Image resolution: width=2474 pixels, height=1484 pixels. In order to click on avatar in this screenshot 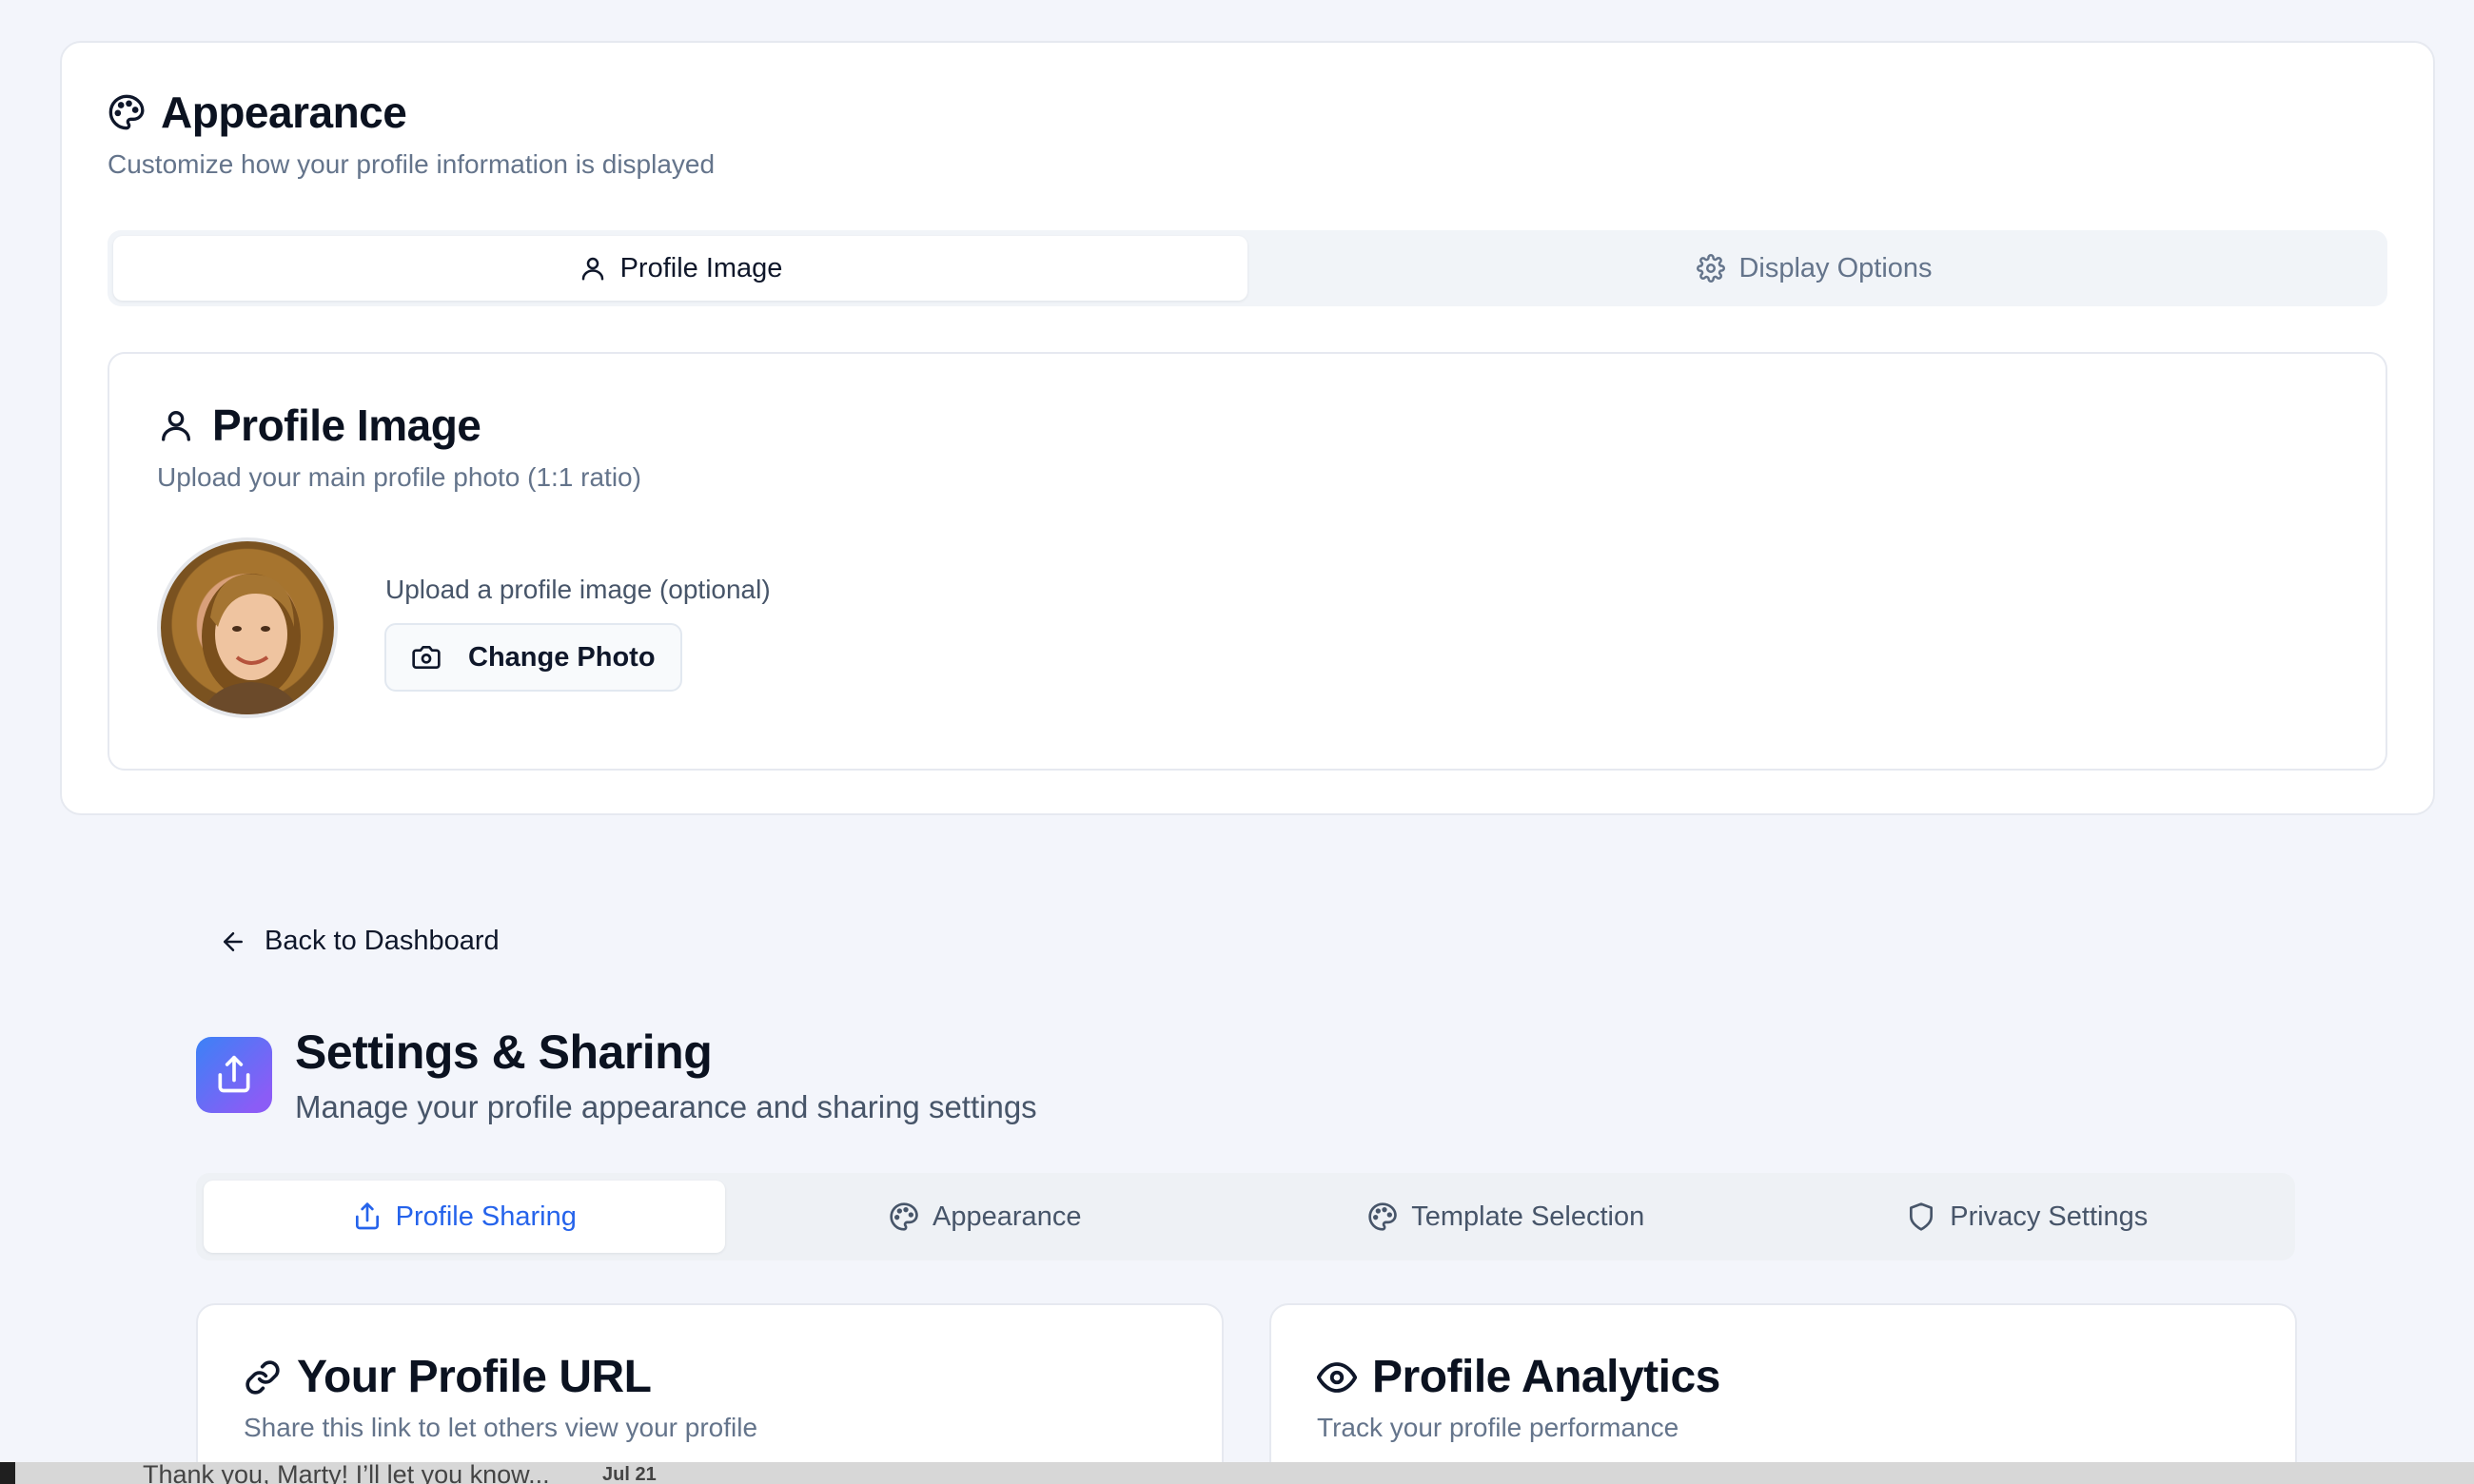, I will do `click(247, 627)`.